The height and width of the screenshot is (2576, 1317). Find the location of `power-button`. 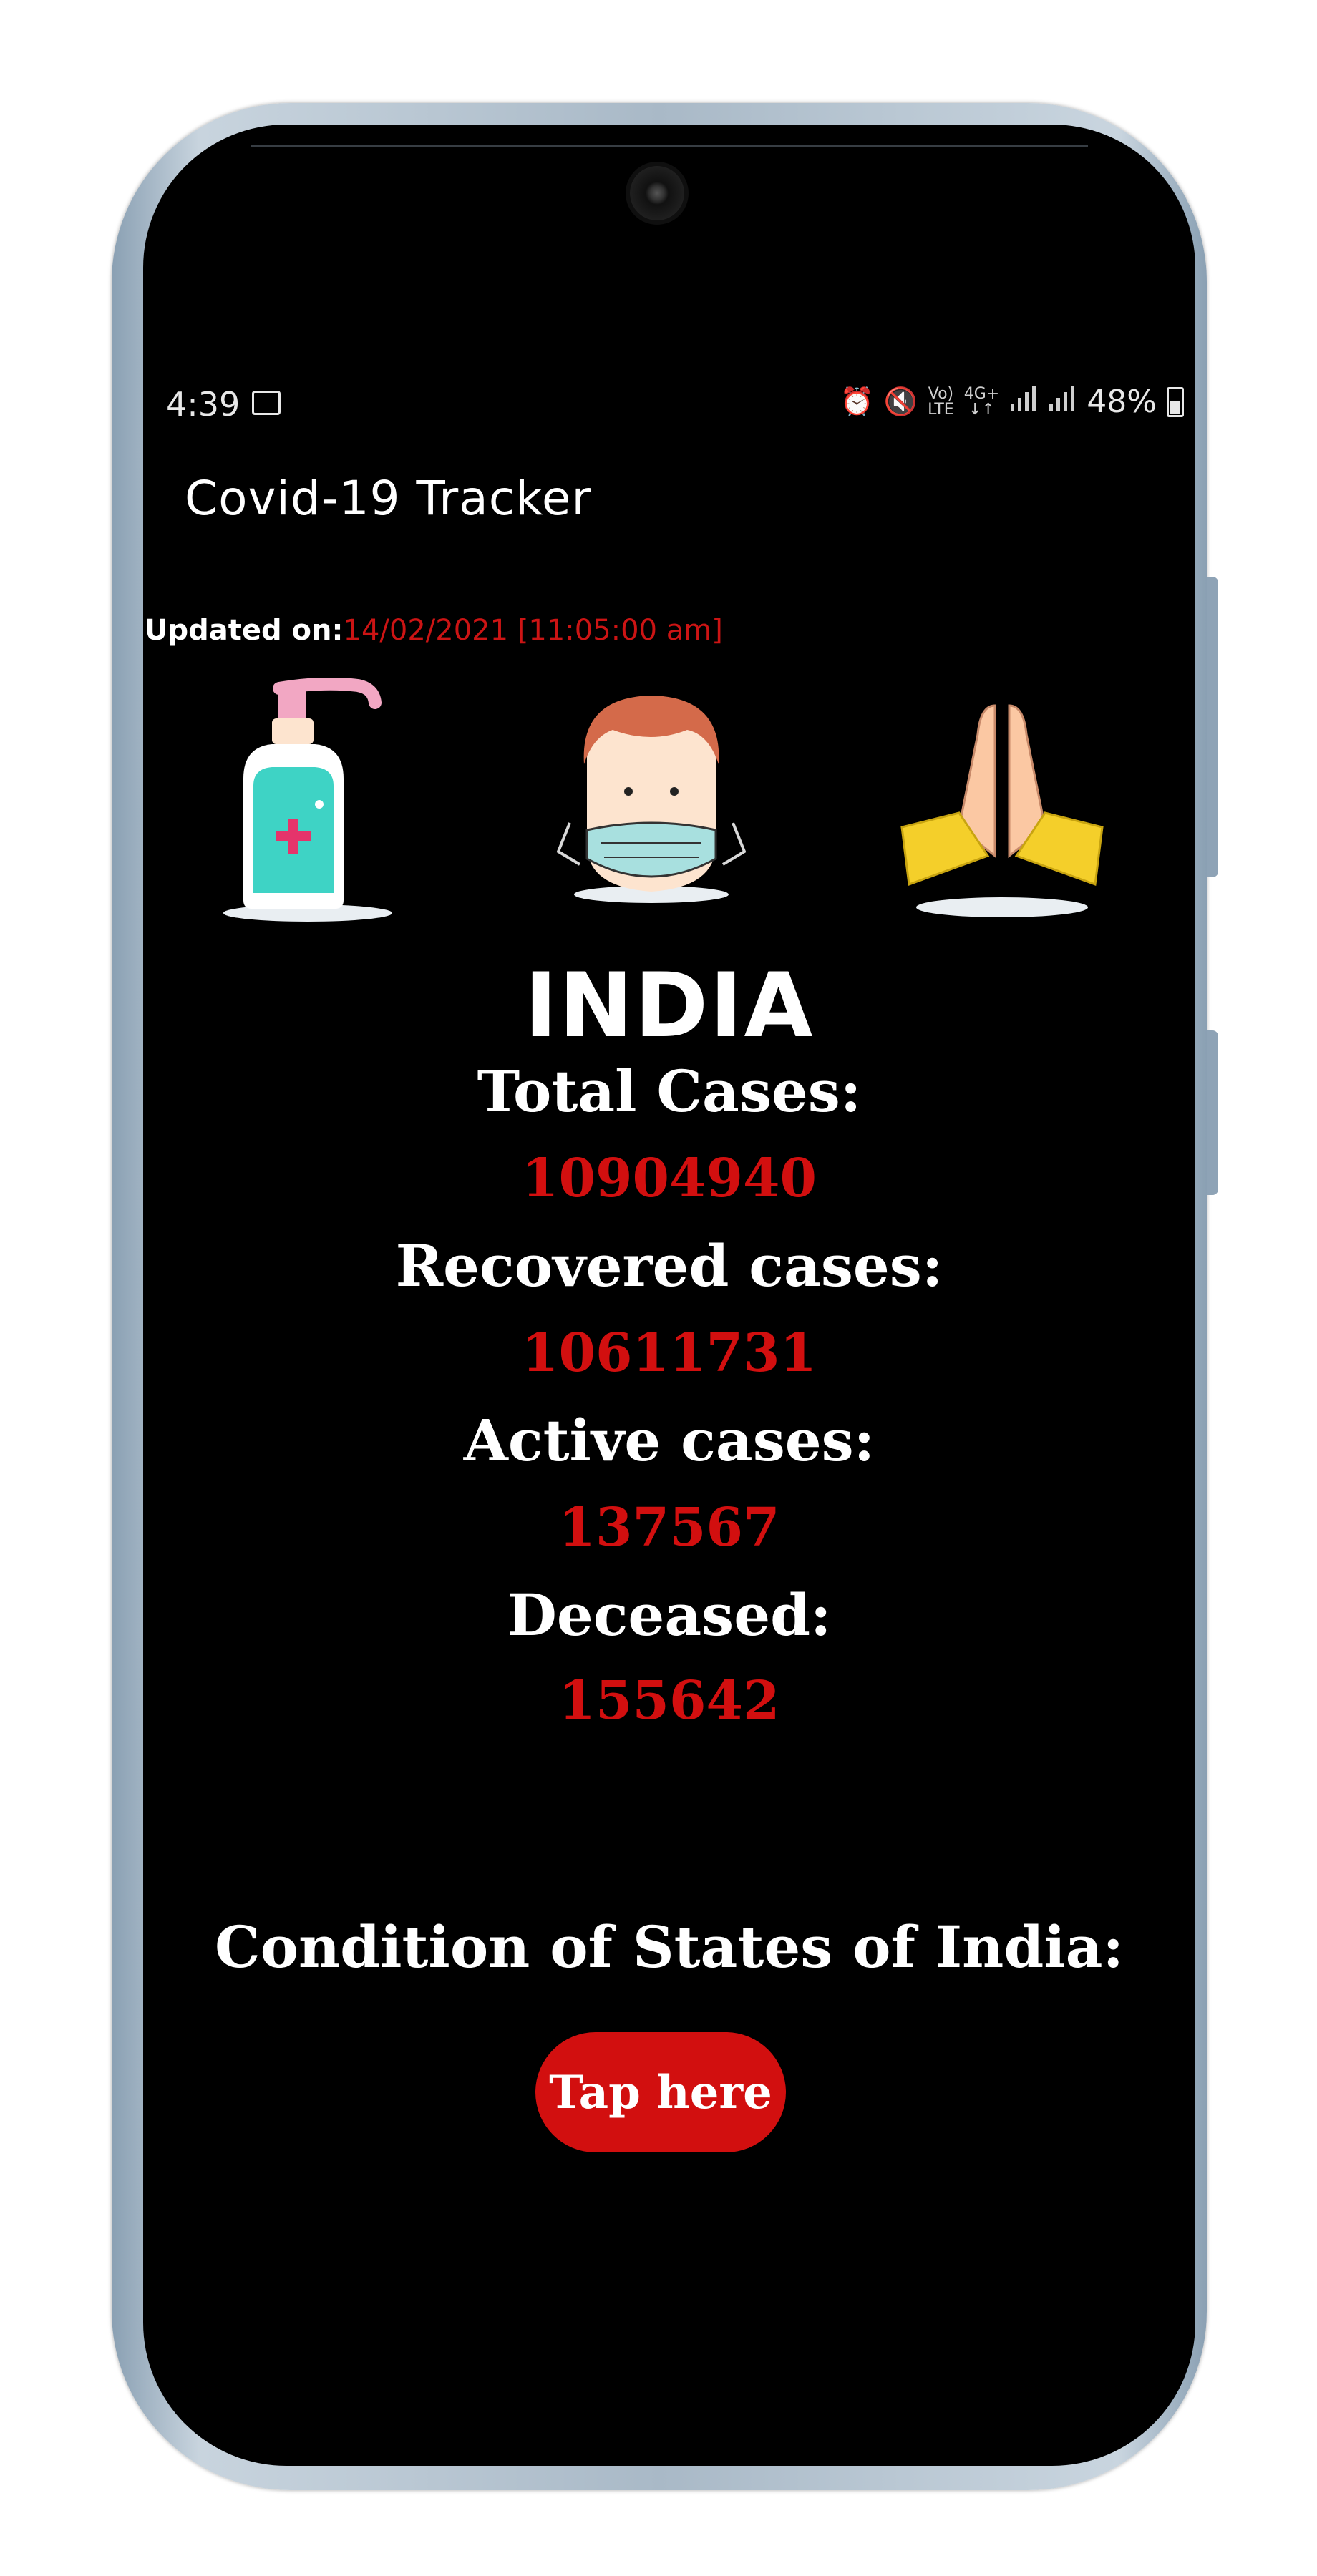

power-button is located at coordinates (1212, 727).